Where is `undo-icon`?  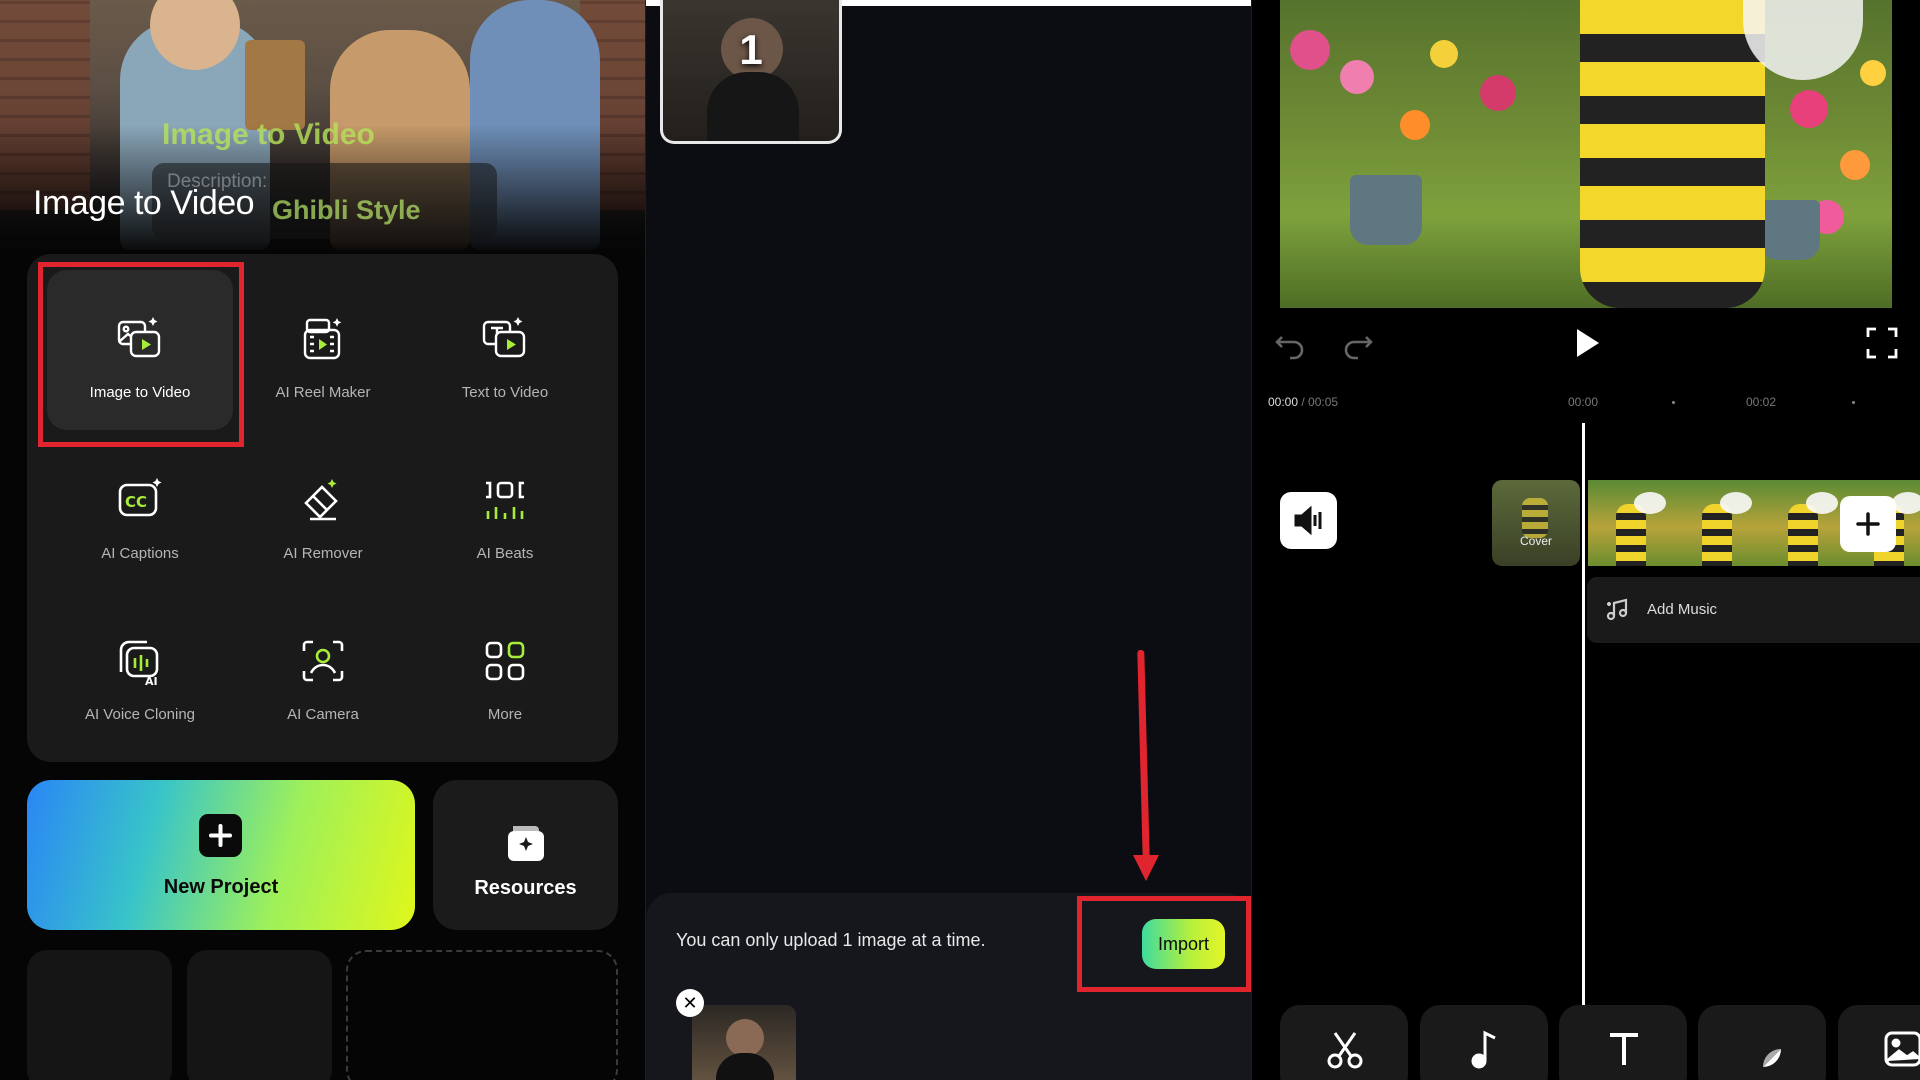
undo-icon is located at coordinates (1289, 348).